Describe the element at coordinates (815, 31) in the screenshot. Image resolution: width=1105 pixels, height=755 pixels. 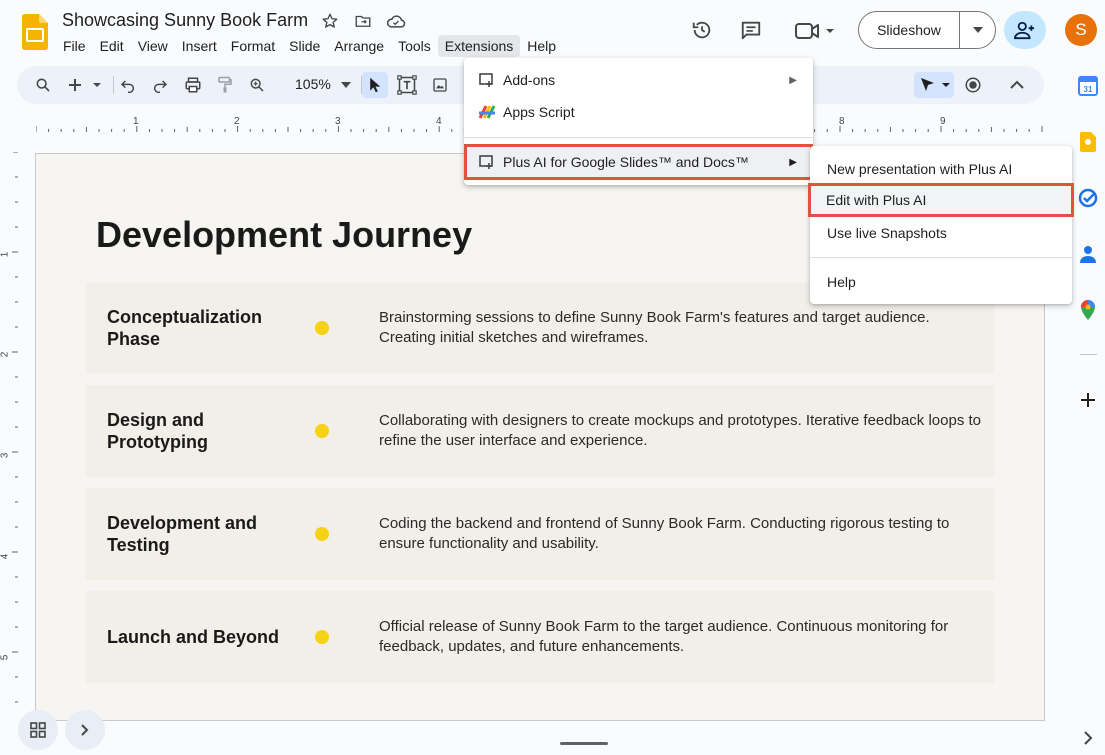
I see `meet-video-icon` at that location.